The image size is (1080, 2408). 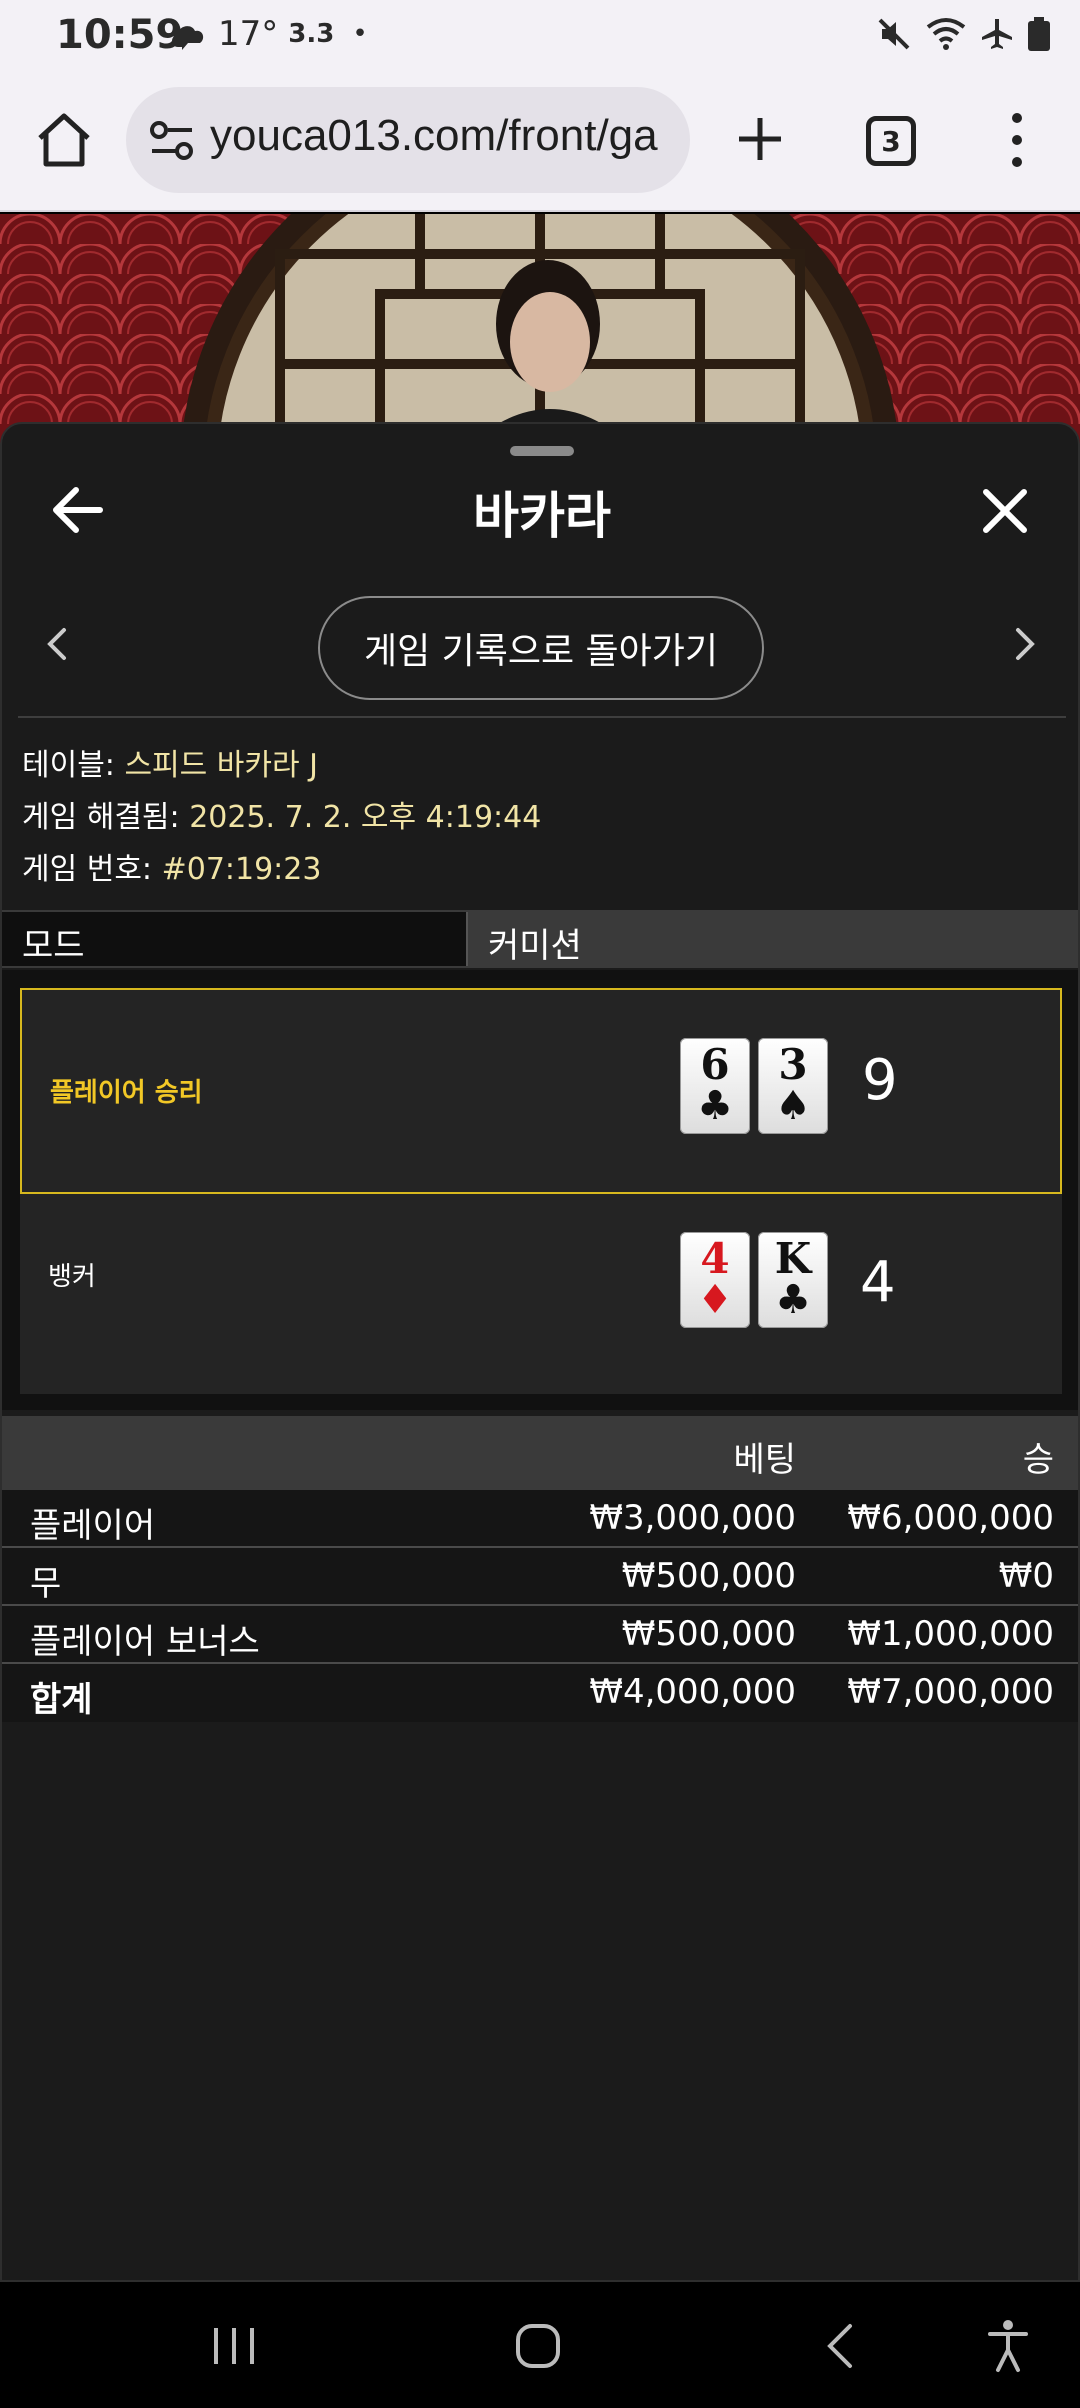 I want to click on back-to-history-button: 게임 기록으로 돌아가기, so click(x=541, y=648).